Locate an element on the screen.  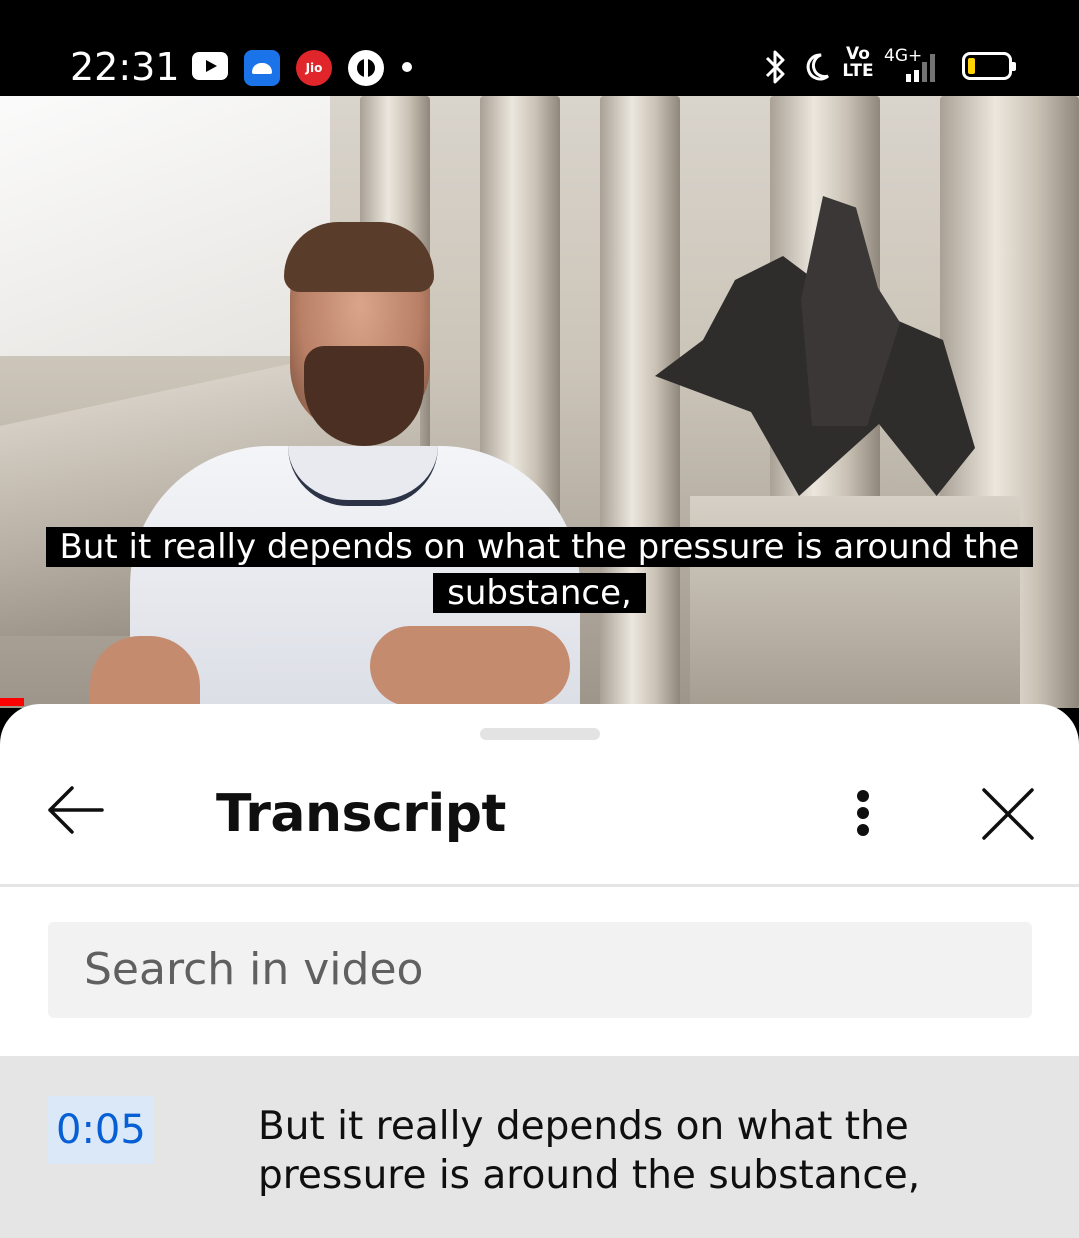
dnd-moon-icon is located at coordinates (817, 67).